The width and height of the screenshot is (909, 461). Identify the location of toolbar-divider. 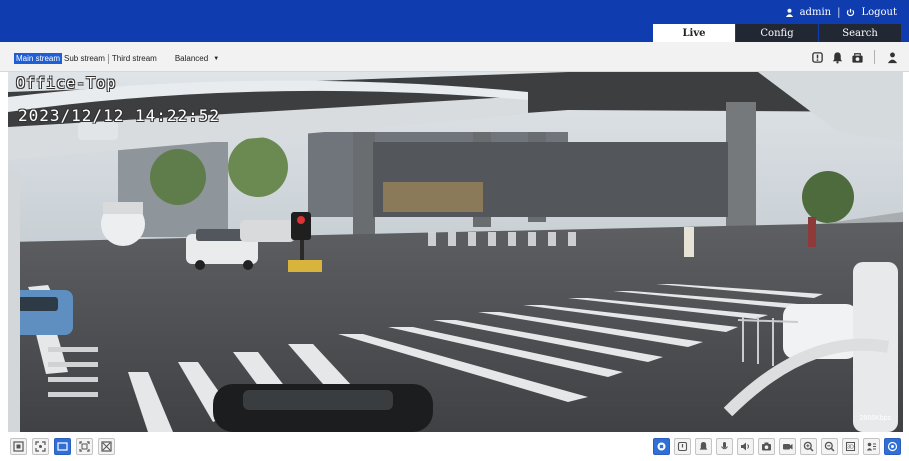
(874, 57).